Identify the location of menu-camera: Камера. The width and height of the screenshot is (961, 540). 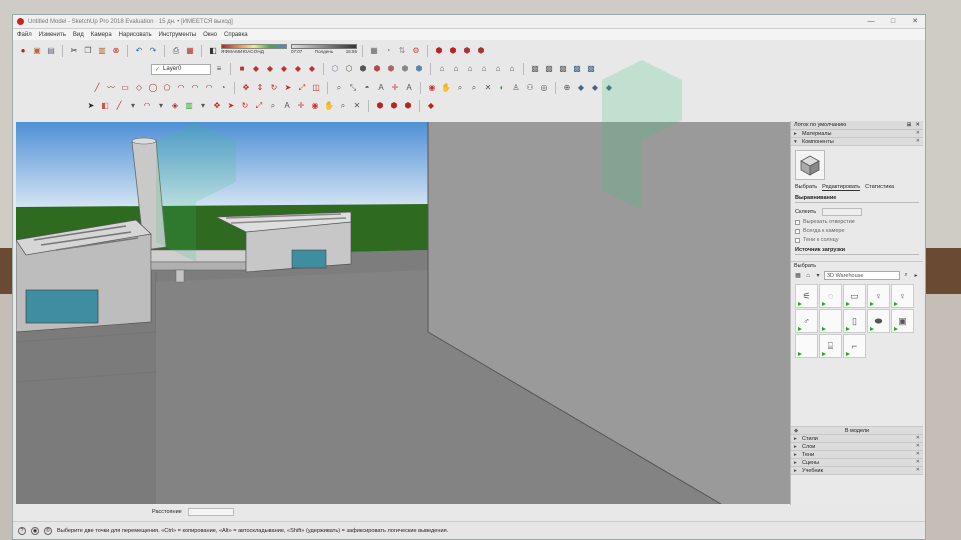
(101, 35).